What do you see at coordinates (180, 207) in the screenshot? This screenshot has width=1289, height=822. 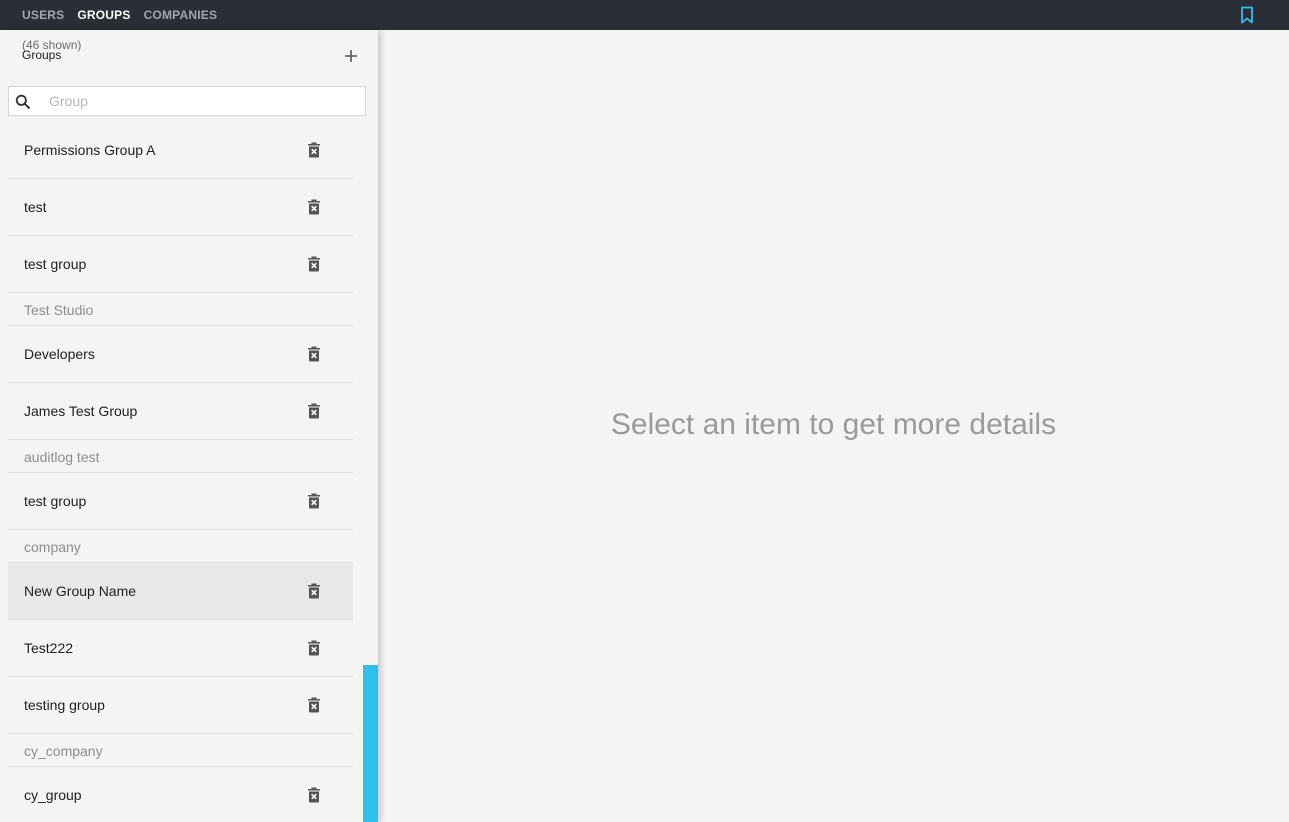 I see `list-item: test` at bounding box center [180, 207].